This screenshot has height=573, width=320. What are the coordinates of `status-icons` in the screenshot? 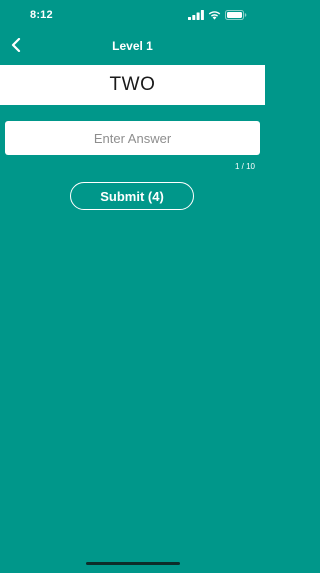 It's located at (217, 15).